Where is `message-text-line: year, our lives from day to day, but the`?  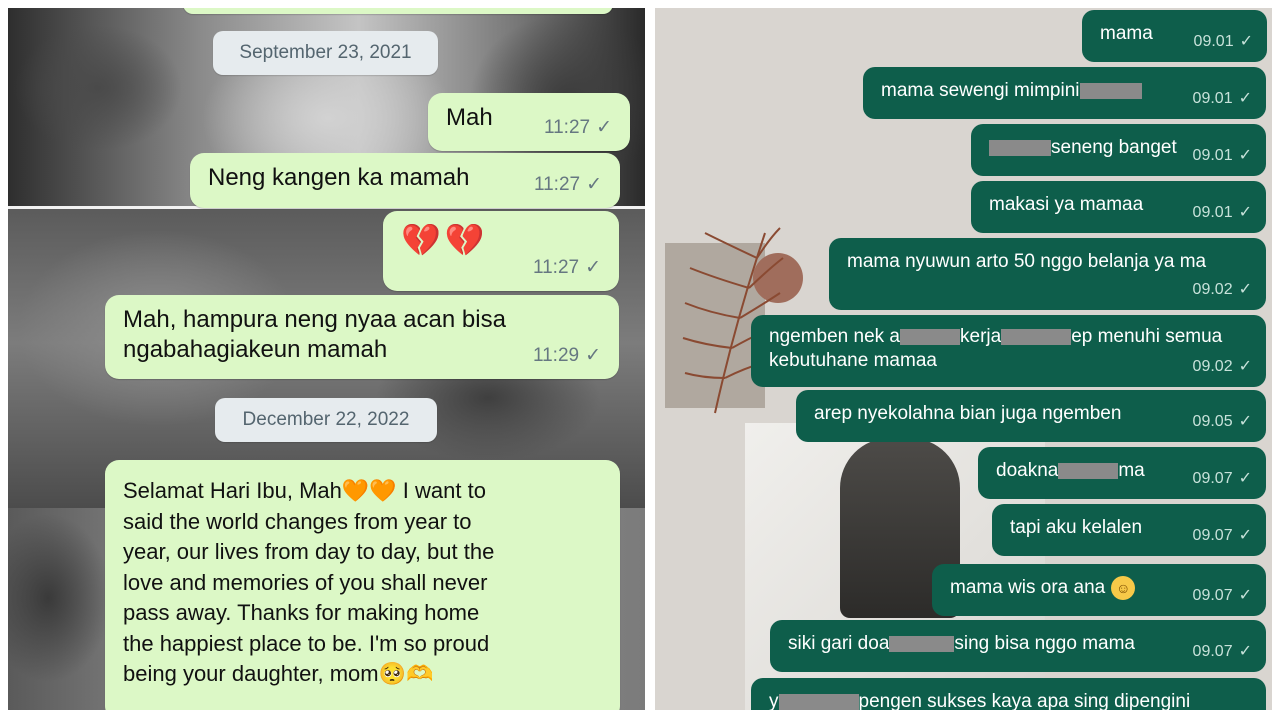 message-text-line: year, our lives from day to day, but the is located at coordinates (309, 551).